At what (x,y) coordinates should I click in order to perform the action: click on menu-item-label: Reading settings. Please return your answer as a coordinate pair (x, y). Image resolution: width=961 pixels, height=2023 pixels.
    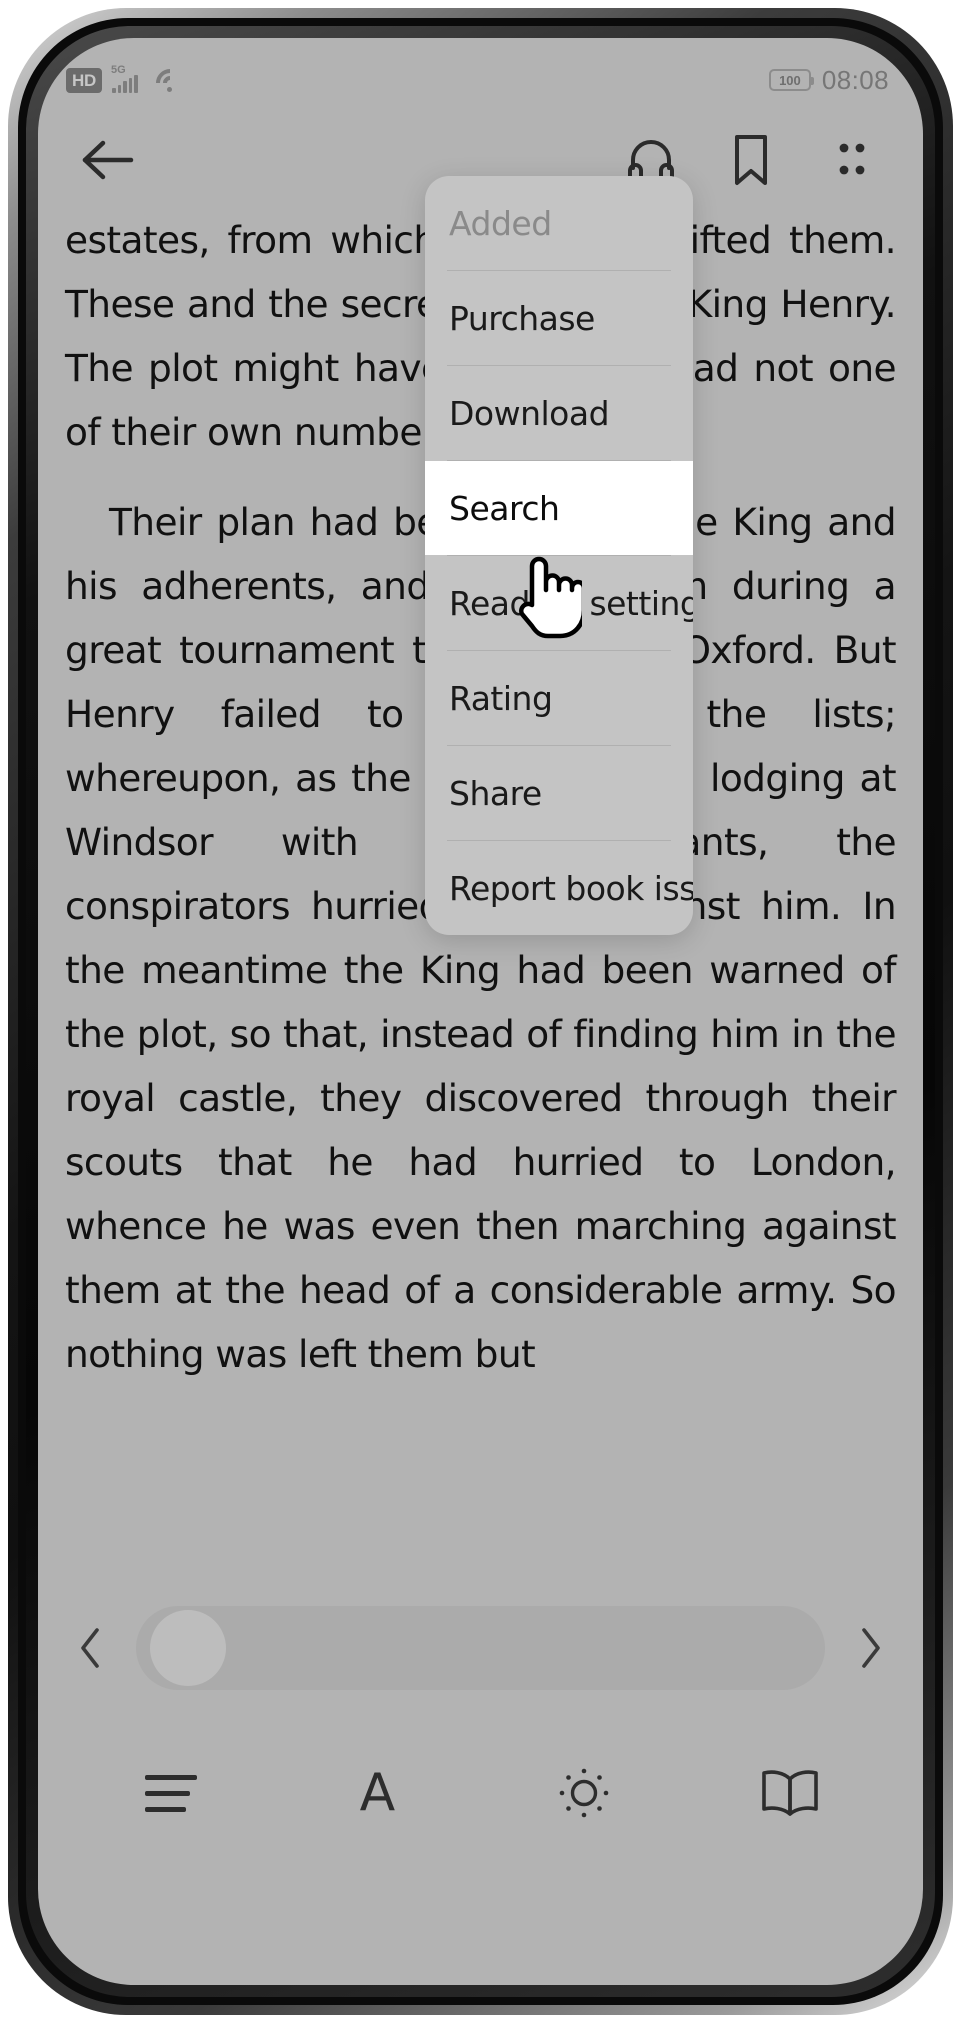
    Looking at the image, I should click on (571, 603).